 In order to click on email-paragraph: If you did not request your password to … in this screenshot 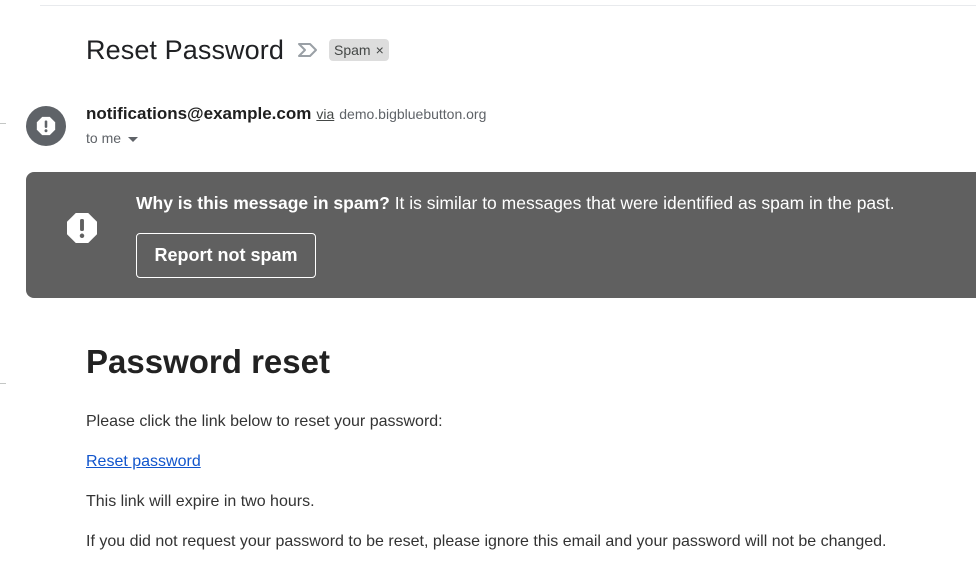, I will do `click(486, 541)`.